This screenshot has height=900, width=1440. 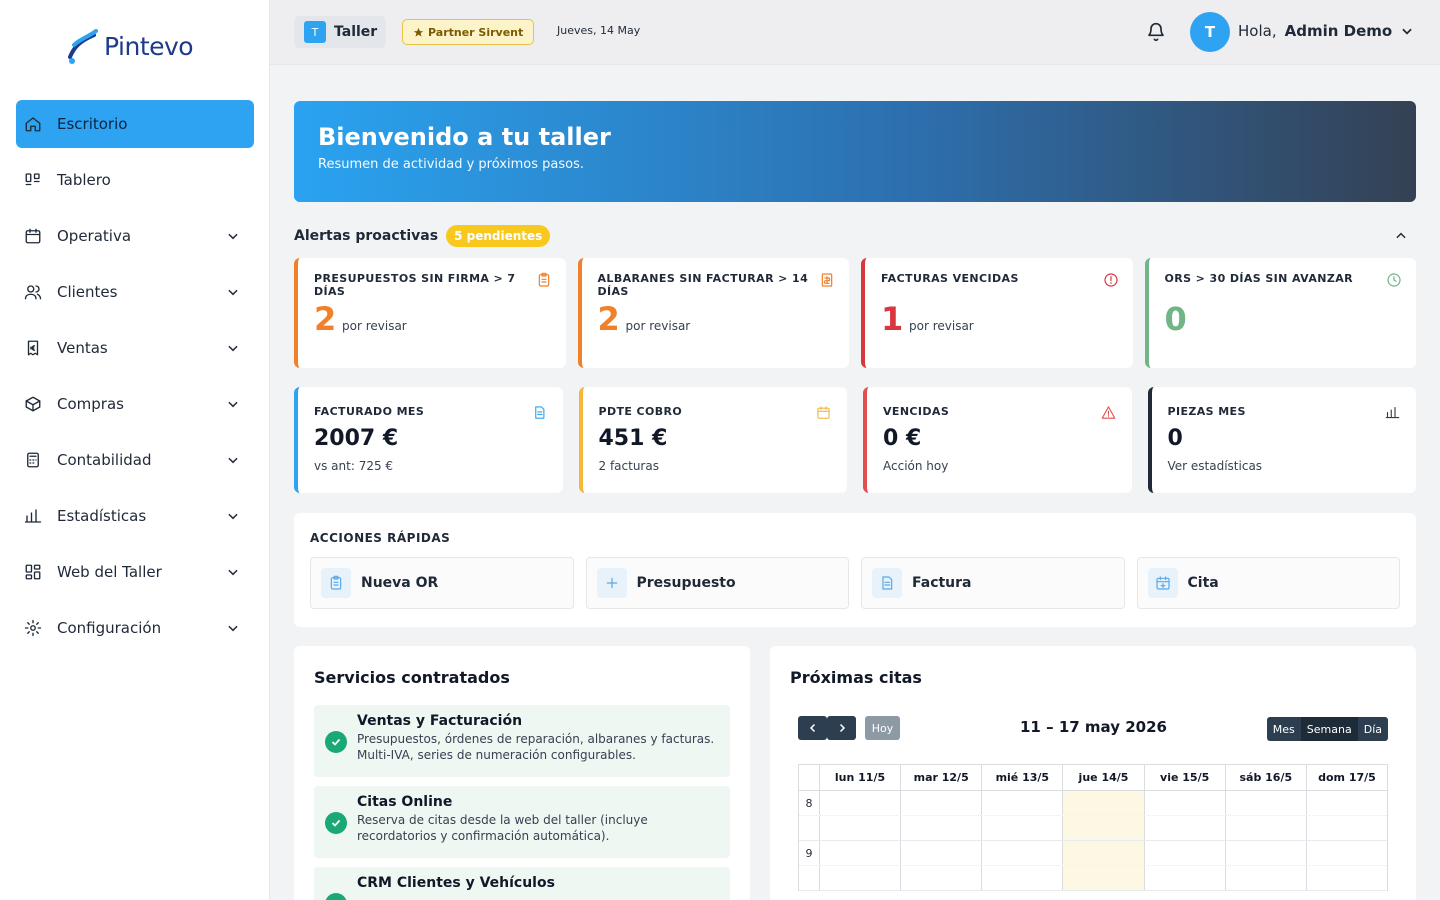 What do you see at coordinates (102, 516) in the screenshot?
I see `sidebar-item-label: Estadísticas` at bounding box center [102, 516].